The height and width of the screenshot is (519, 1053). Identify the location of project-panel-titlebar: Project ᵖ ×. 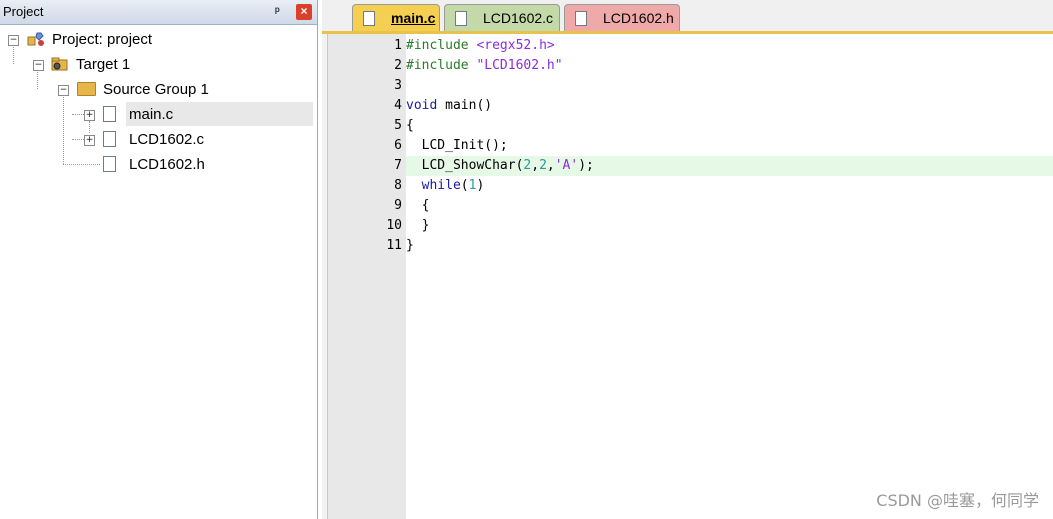
(158, 12).